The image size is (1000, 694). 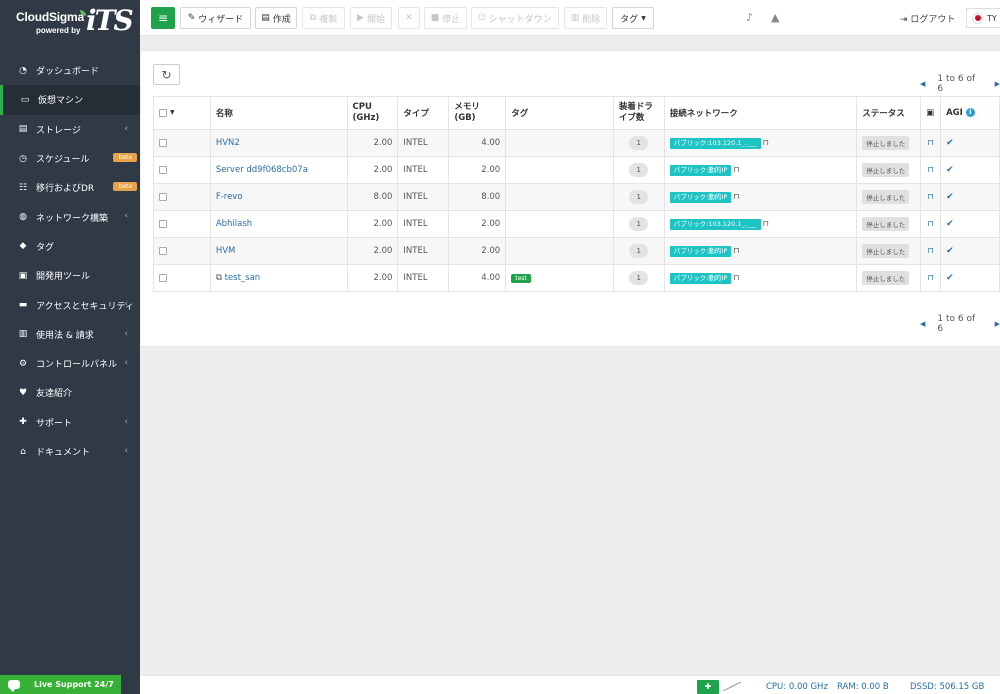 What do you see at coordinates (371, 18) in the screenshot?
I see `start-button: ▶ 開始` at bounding box center [371, 18].